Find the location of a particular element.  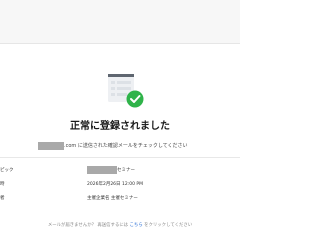

datetime-label: 時 is located at coordinates (2, 184).